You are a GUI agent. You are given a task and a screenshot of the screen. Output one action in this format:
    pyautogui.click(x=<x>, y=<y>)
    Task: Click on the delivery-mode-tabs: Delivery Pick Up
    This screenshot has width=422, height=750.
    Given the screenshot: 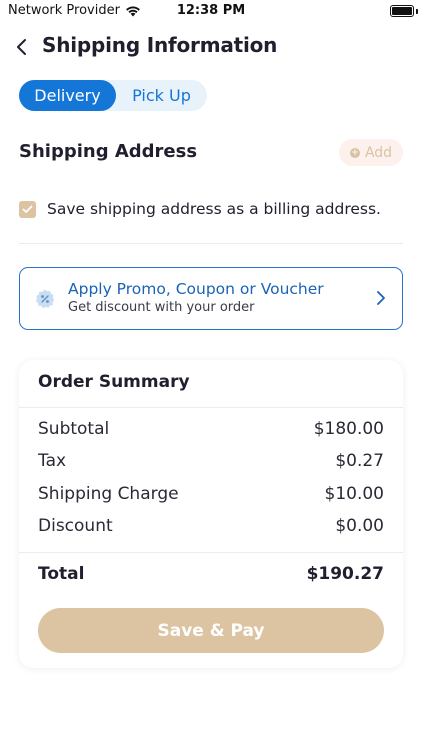 What is the action you would take?
    pyautogui.click(x=113, y=95)
    